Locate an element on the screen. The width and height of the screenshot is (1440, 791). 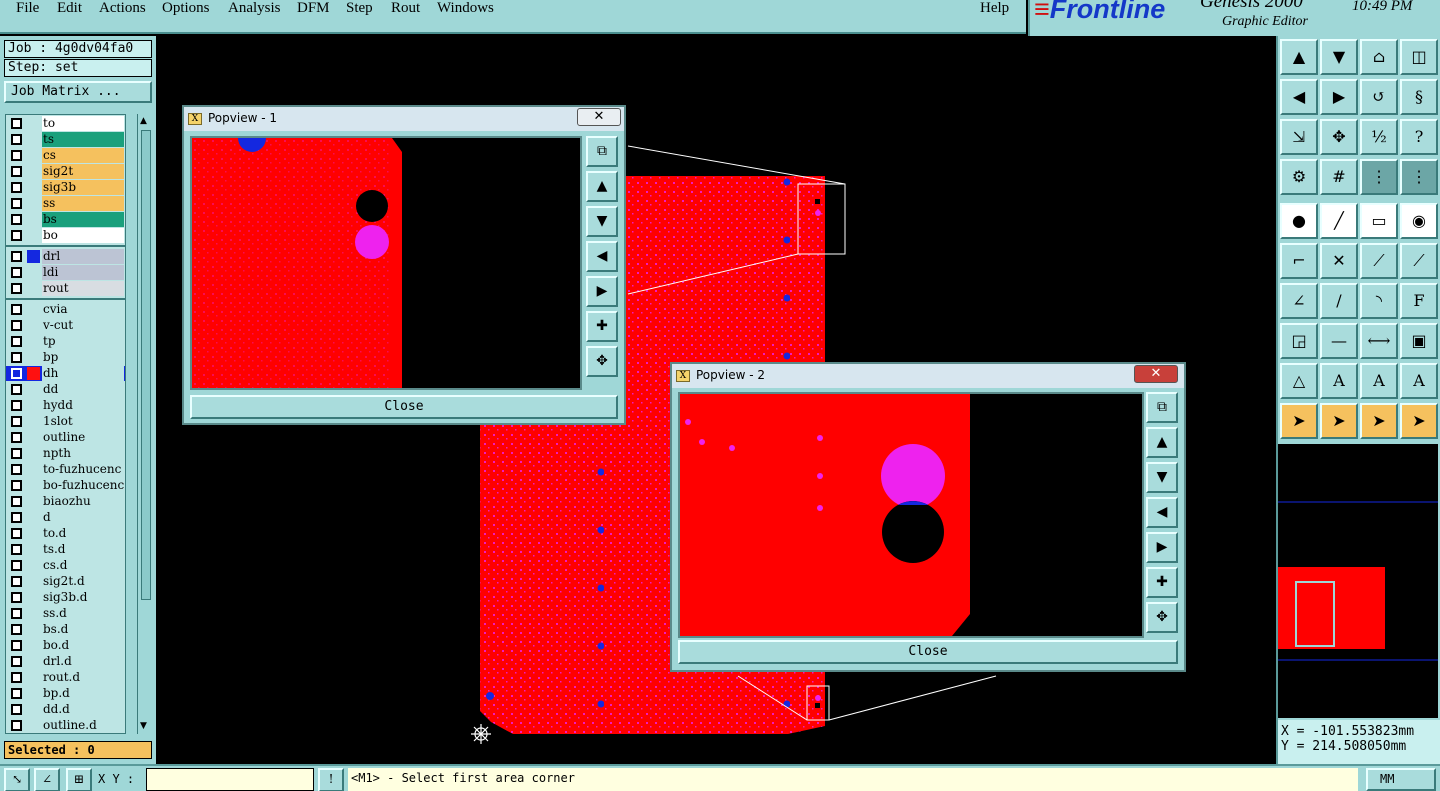
pop-tool-right-icon: ▶ is located at coordinates (602, 291).